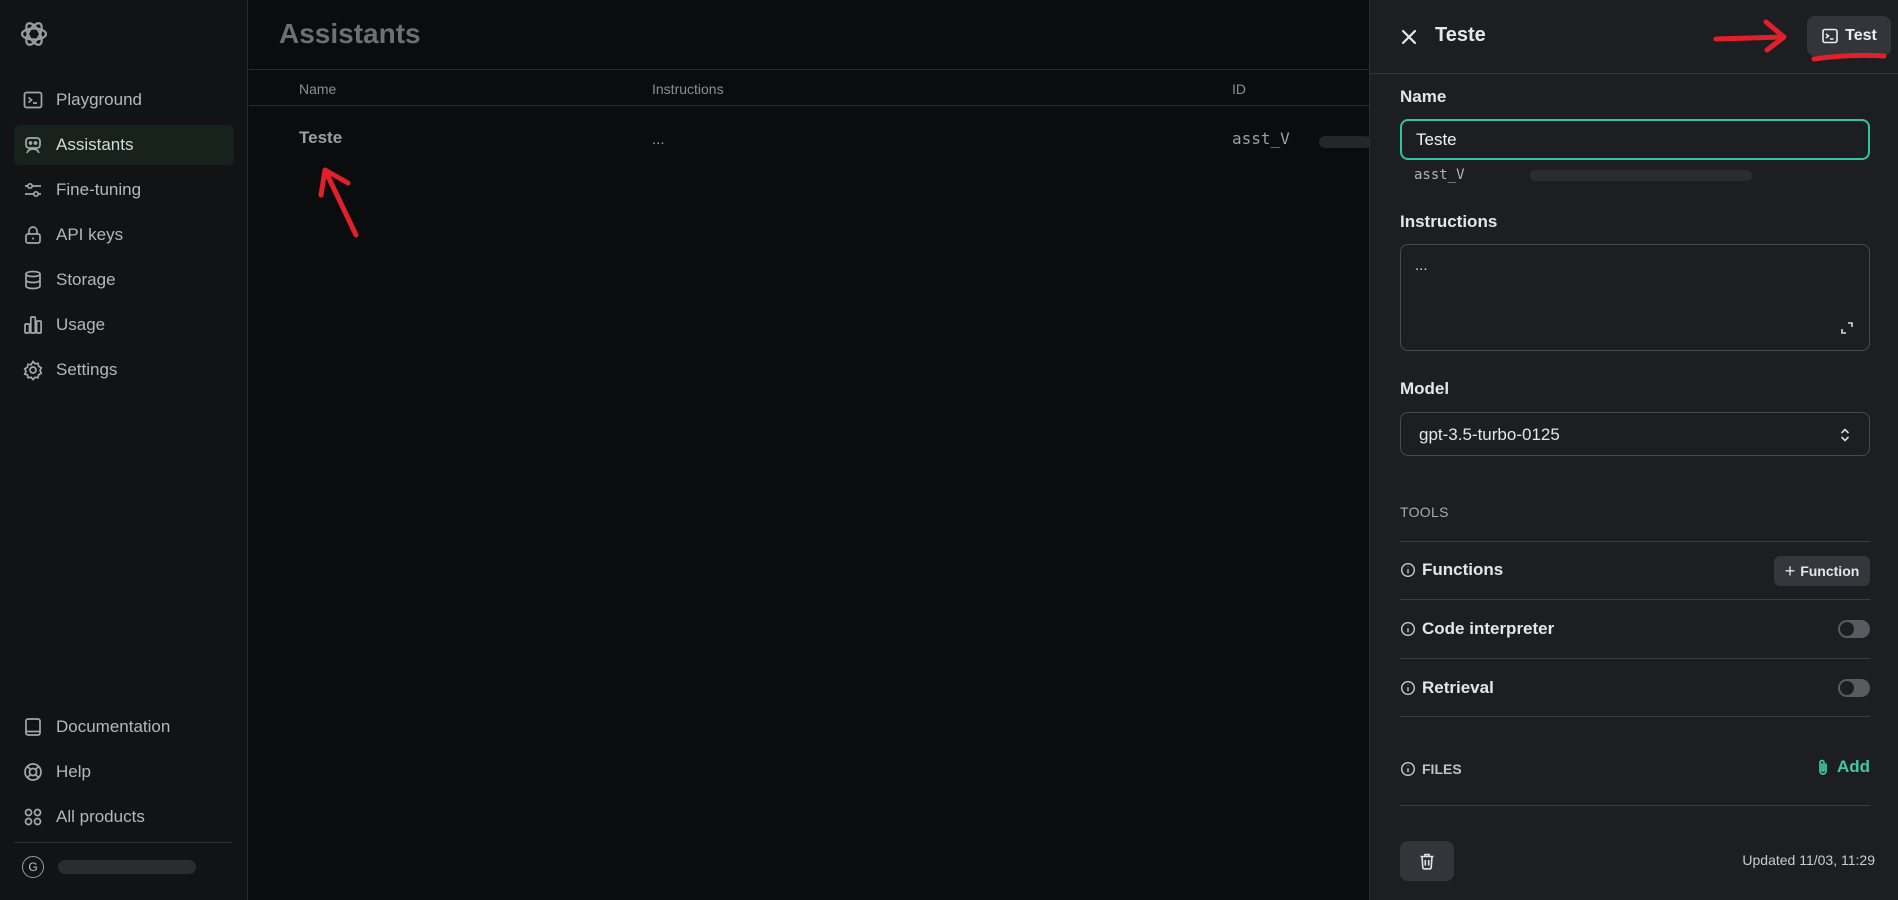 The height and width of the screenshot is (900, 1898). Describe the element at coordinates (1439, 175) in the screenshot. I see `assistant-id: asst_V` at that location.